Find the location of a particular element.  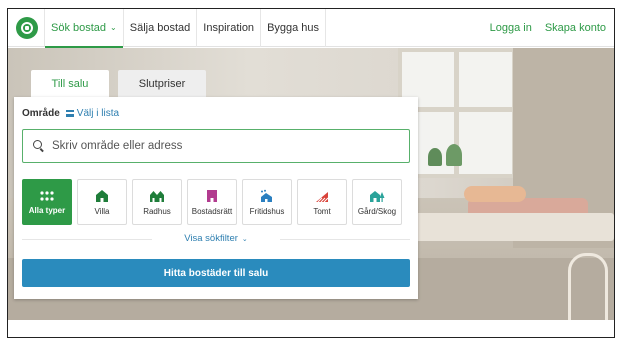

bostadsratt-icon is located at coordinates (212, 195).